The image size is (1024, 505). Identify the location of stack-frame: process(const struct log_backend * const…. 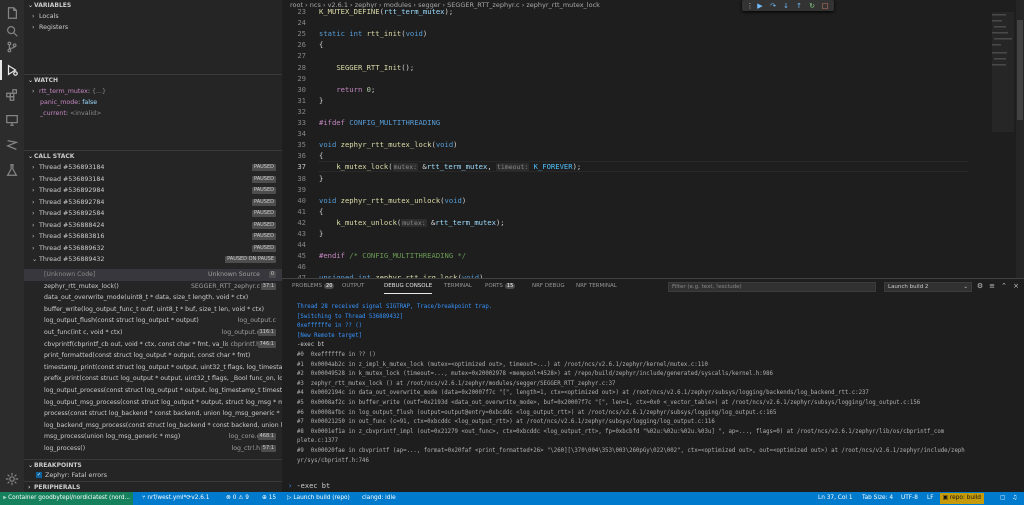
(153, 414).